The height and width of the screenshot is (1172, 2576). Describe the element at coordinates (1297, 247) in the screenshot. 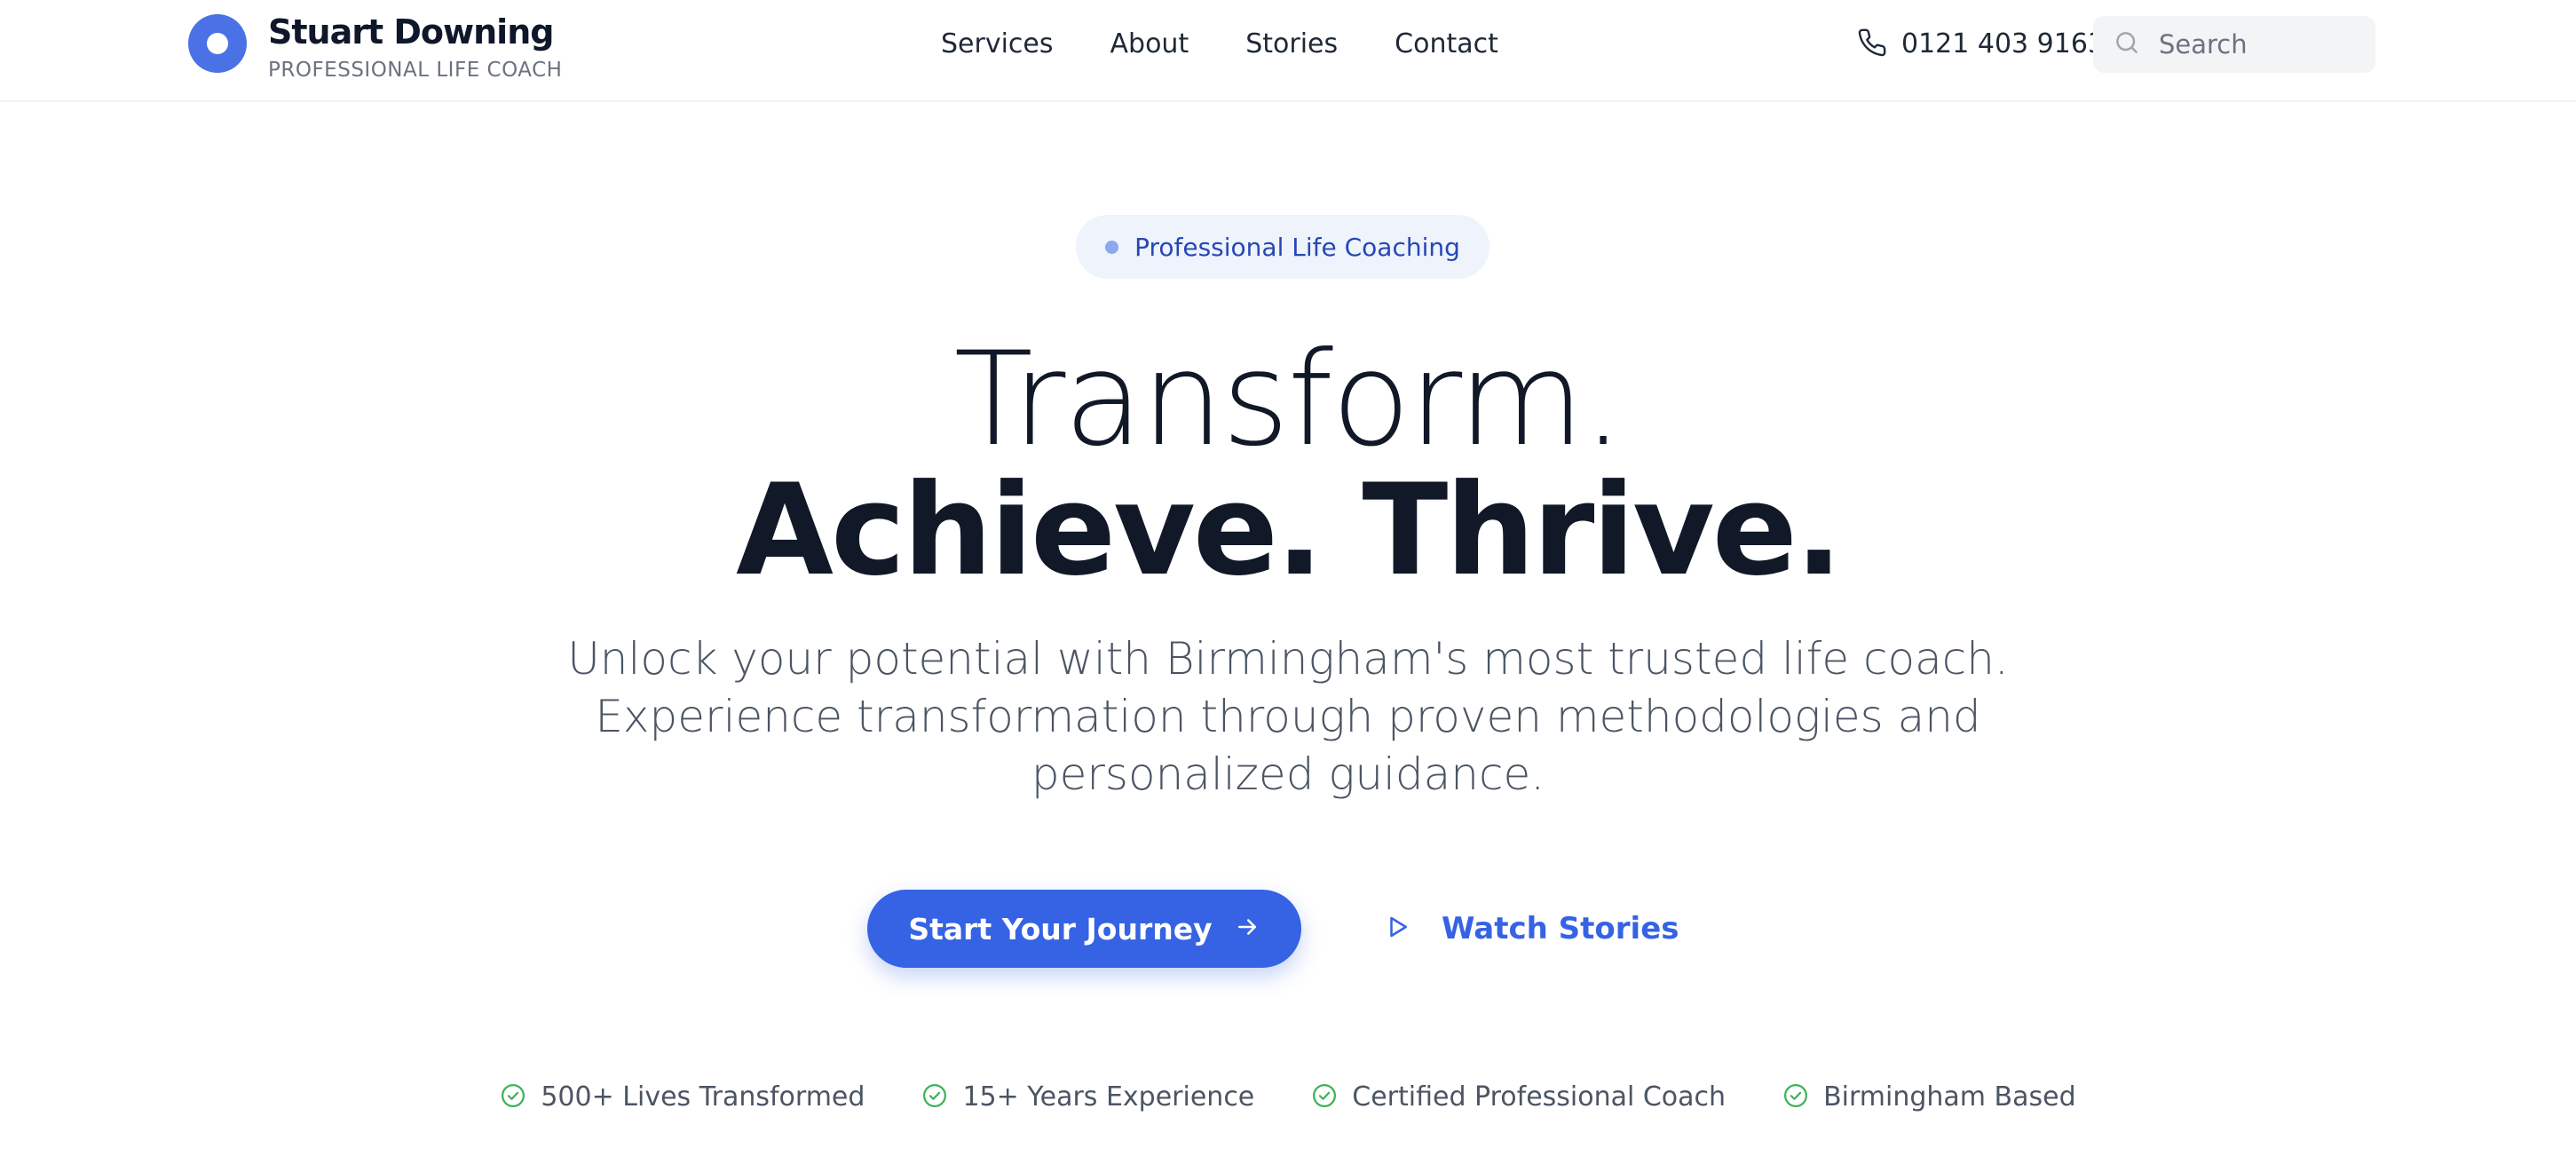

I see `pill-label: Professional Life Coaching` at that location.